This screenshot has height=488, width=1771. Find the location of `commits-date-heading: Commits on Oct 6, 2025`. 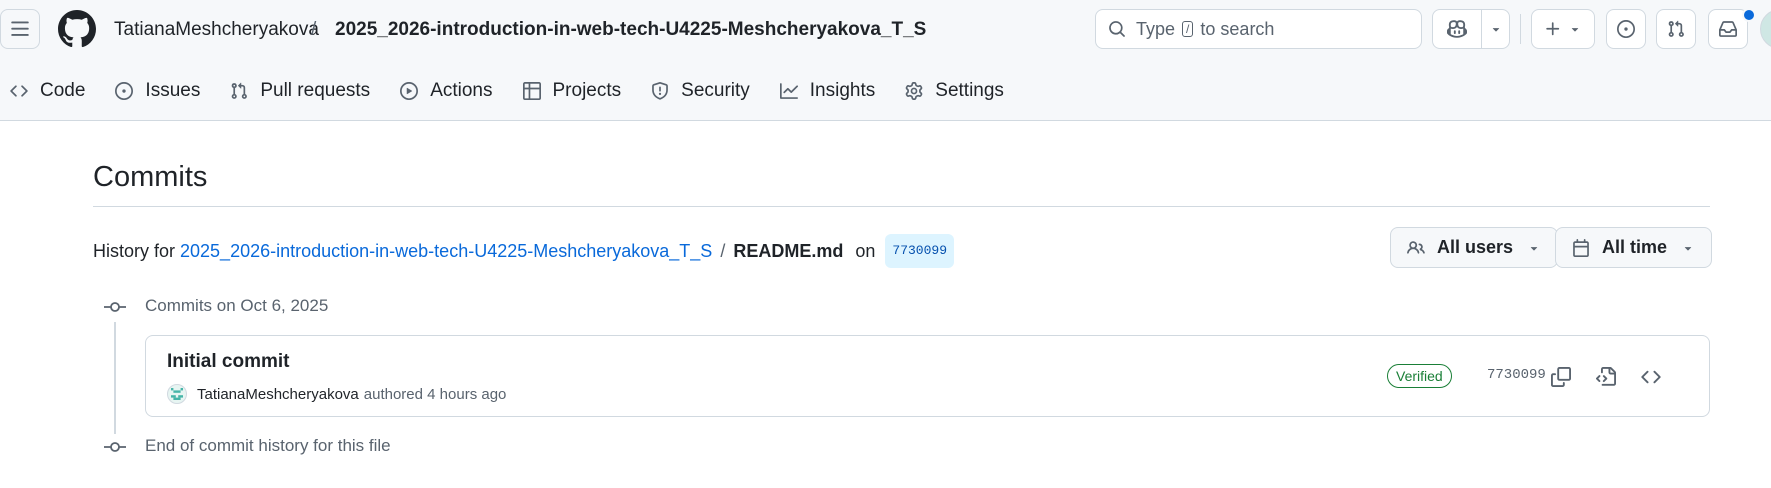

commits-date-heading: Commits on Oct 6, 2025 is located at coordinates (237, 305).